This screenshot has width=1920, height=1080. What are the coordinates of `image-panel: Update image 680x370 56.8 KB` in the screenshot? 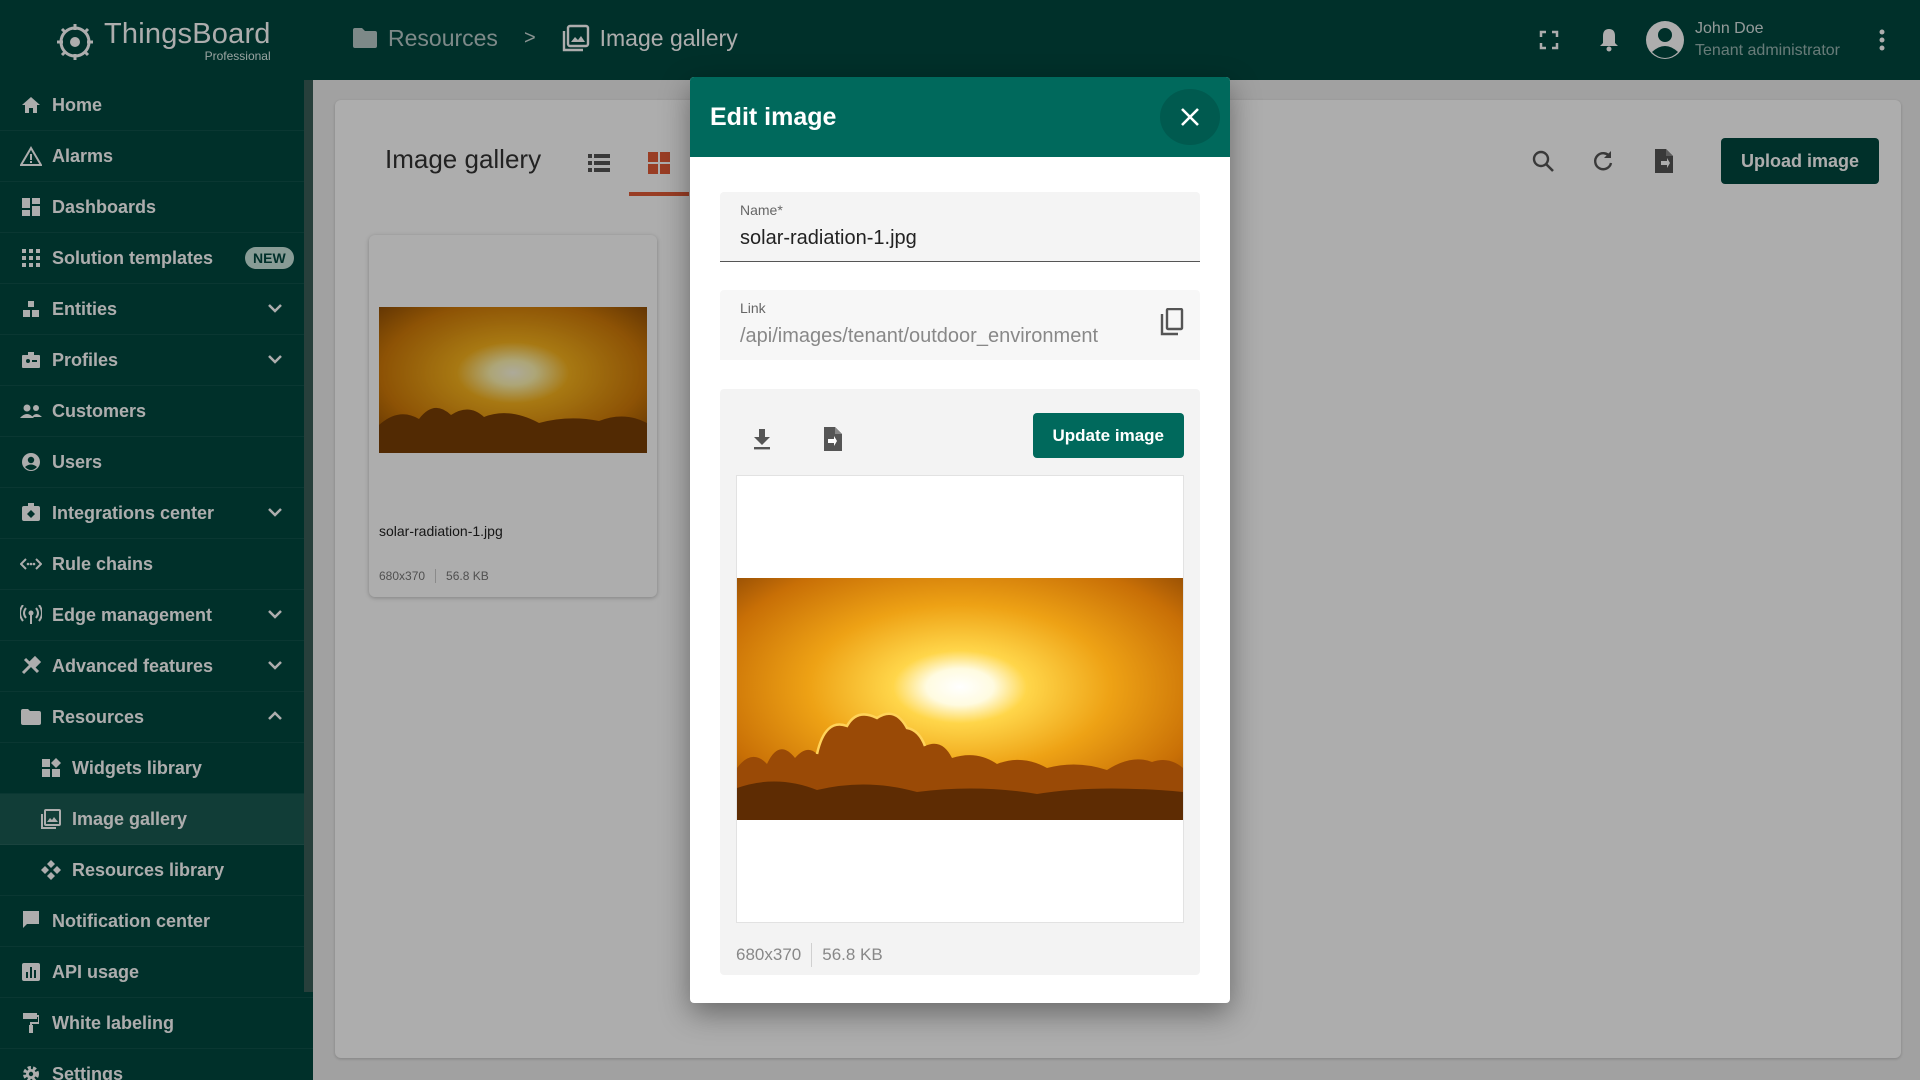 It's located at (960, 682).